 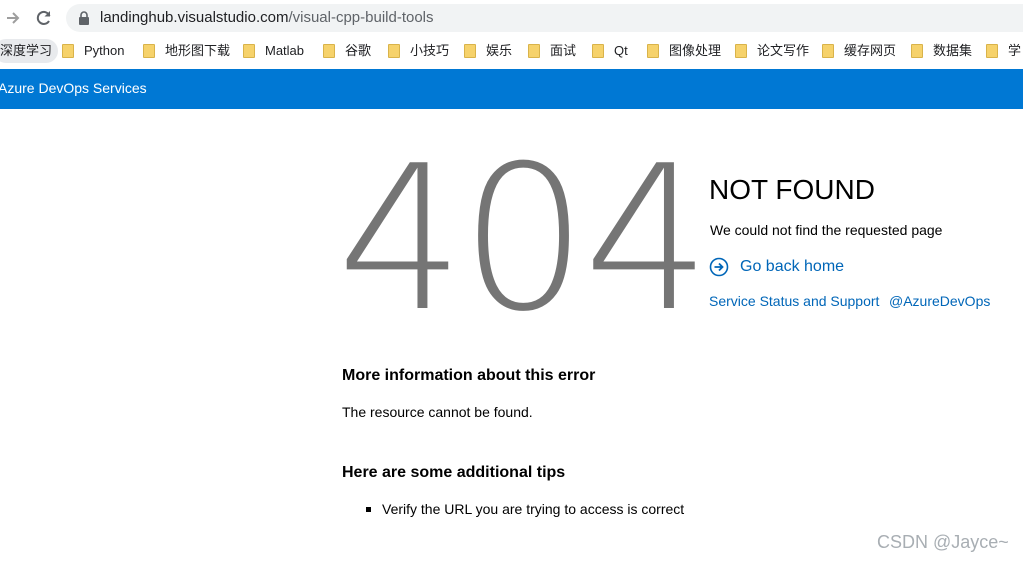 What do you see at coordinates (358, 50) in the screenshot?
I see `bookmark-label: 谷歌` at bounding box center [358, 50].